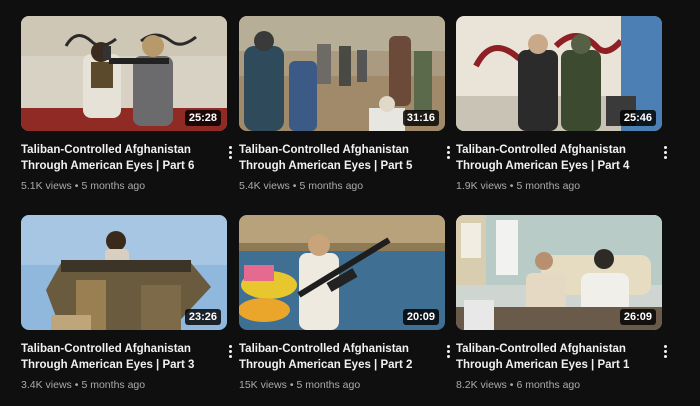  What do you see at coordinates (263, 385) in the screenshot?
I see `view-count: 15K views` at bounding box center [263, 385].